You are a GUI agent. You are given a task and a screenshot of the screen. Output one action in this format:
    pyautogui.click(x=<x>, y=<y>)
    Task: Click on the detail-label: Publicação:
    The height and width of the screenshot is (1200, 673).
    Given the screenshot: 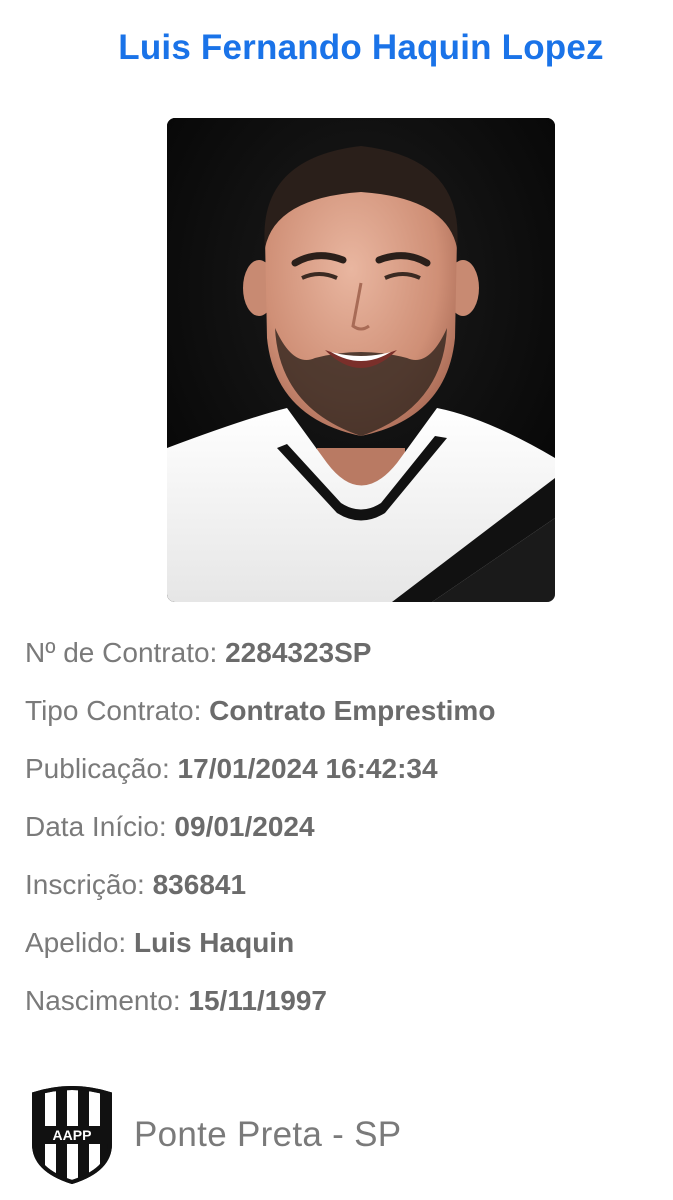 What is the action you would take?
    pyautogui.click(x=97, y=768)
    